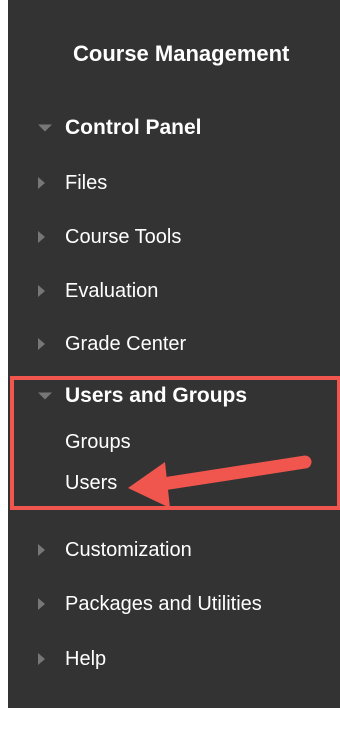 The width and height of the screenshot is (340, 732). Describe the element at coordinates (163, 603) in the screenshot. I see `menu-item-label: Packages and Utilities` at that location.